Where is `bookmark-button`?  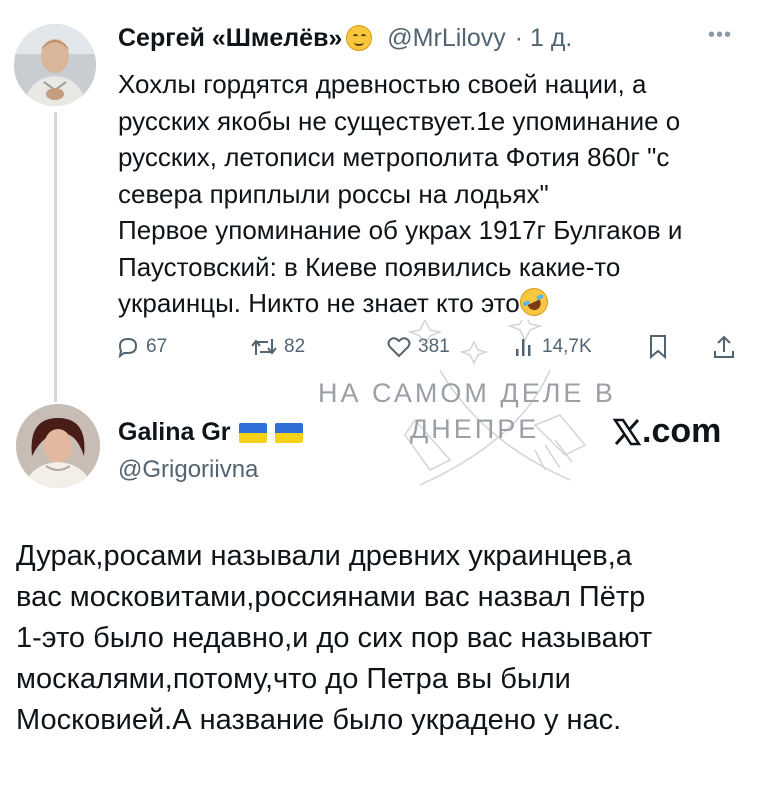
bookmark-button is located at coordinates (661, 347).